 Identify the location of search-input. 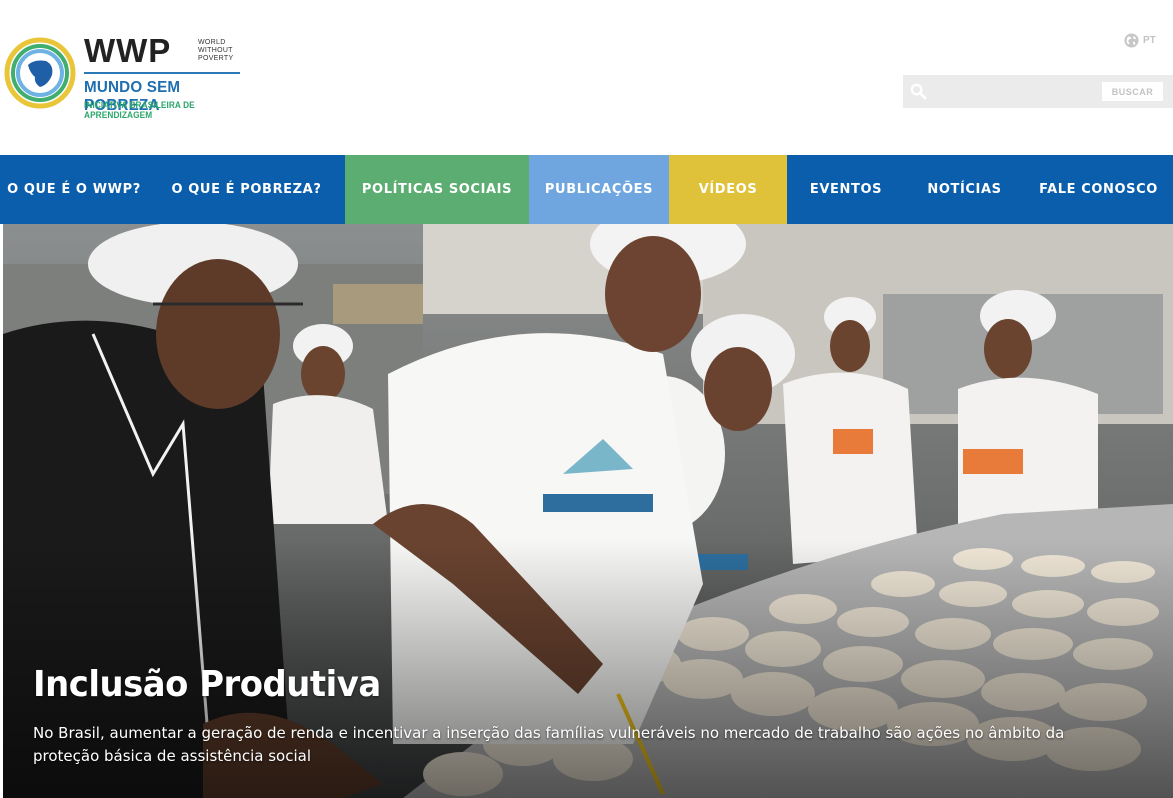
(1015, 91).